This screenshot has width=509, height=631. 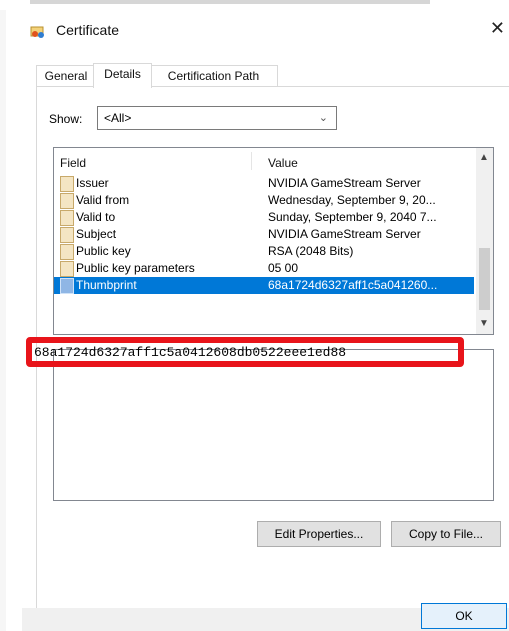 What do you see at coordinates (3, 320) in the screenshot?
I see `background-left-edge` at bounding box center [3, 320].